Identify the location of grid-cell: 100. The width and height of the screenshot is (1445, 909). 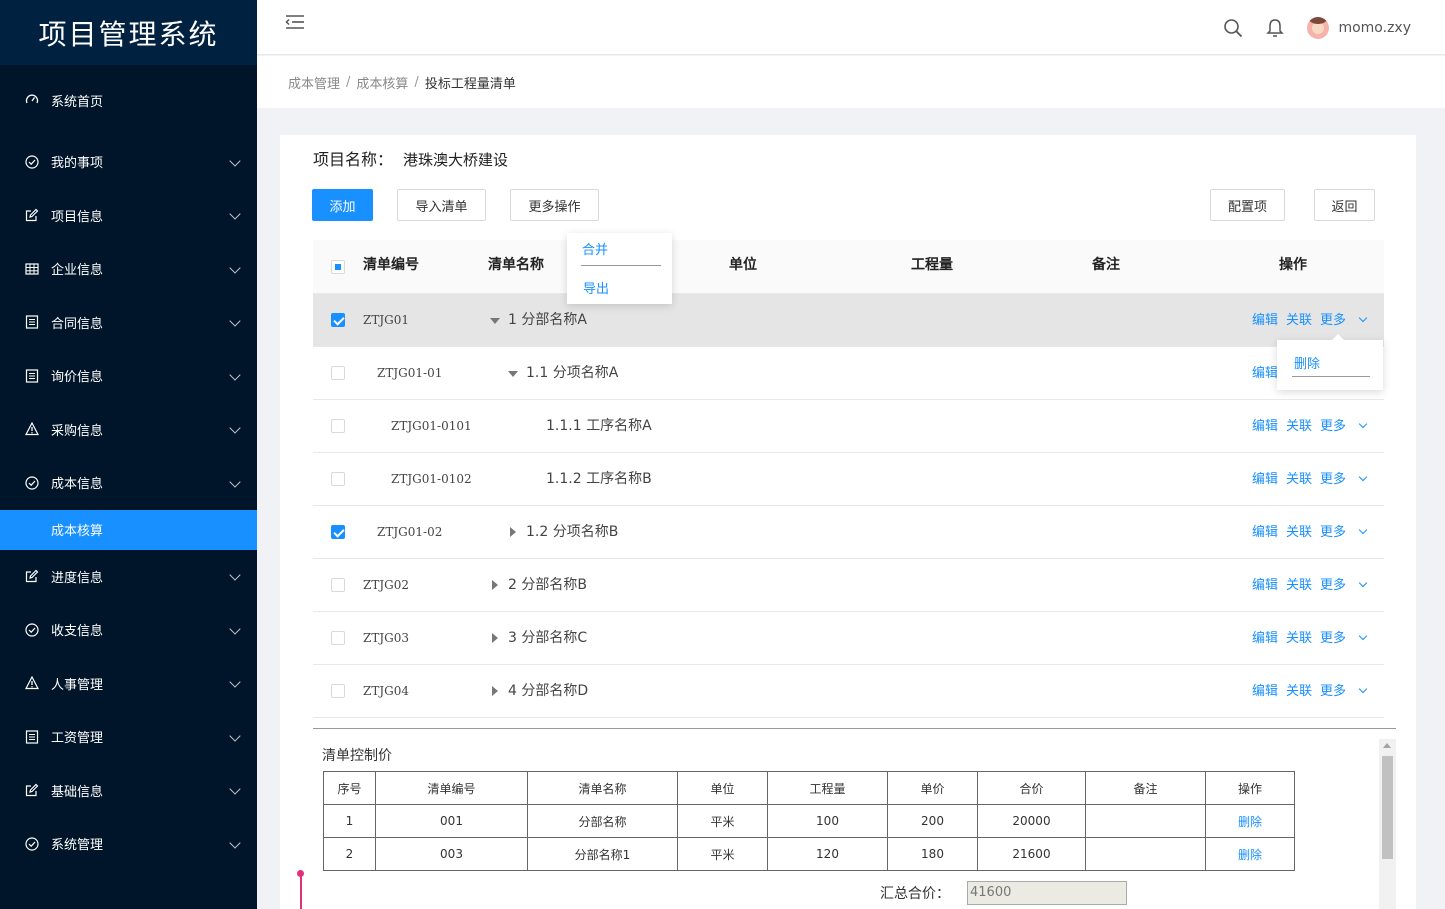
(827, 821).